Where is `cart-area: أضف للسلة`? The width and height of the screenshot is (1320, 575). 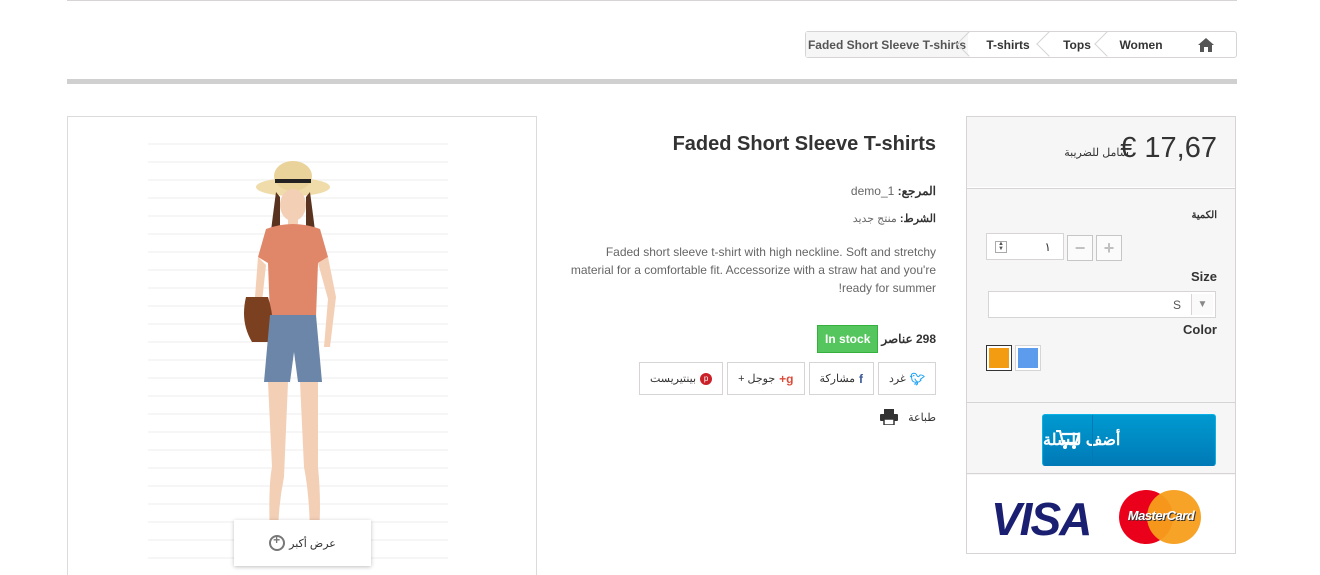
cart-area: أضف للسلة is located at coordinates (1101, 439).